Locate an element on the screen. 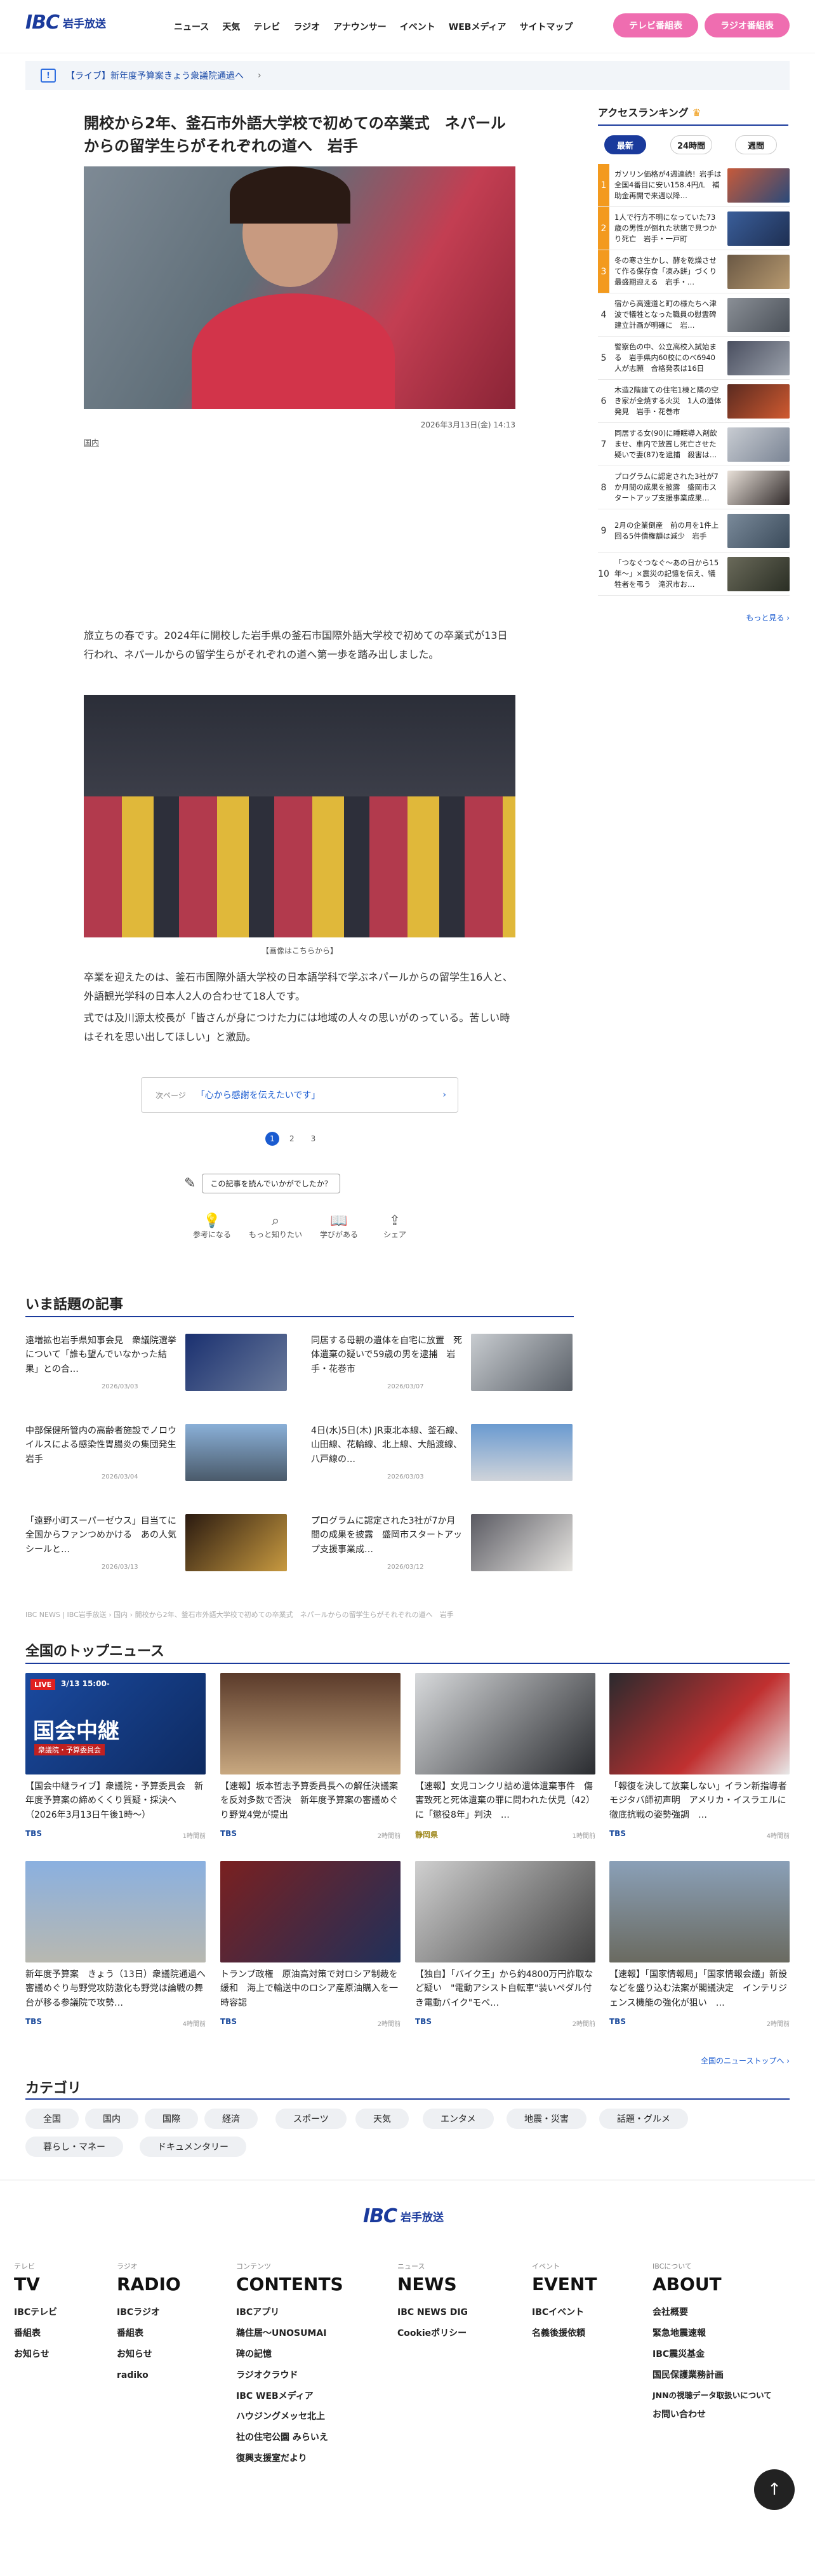 This screenshot has height=2576, width=815. tab-latest: 最新 is located at coordinates (625, 144).